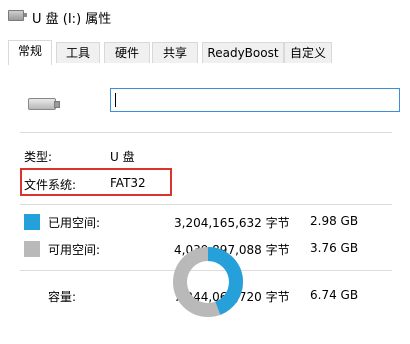 The image size is (410, 344). Describe the element at coordinates (62, 297) in the screenshot. I see `capacity-label: 容量:` at that location.